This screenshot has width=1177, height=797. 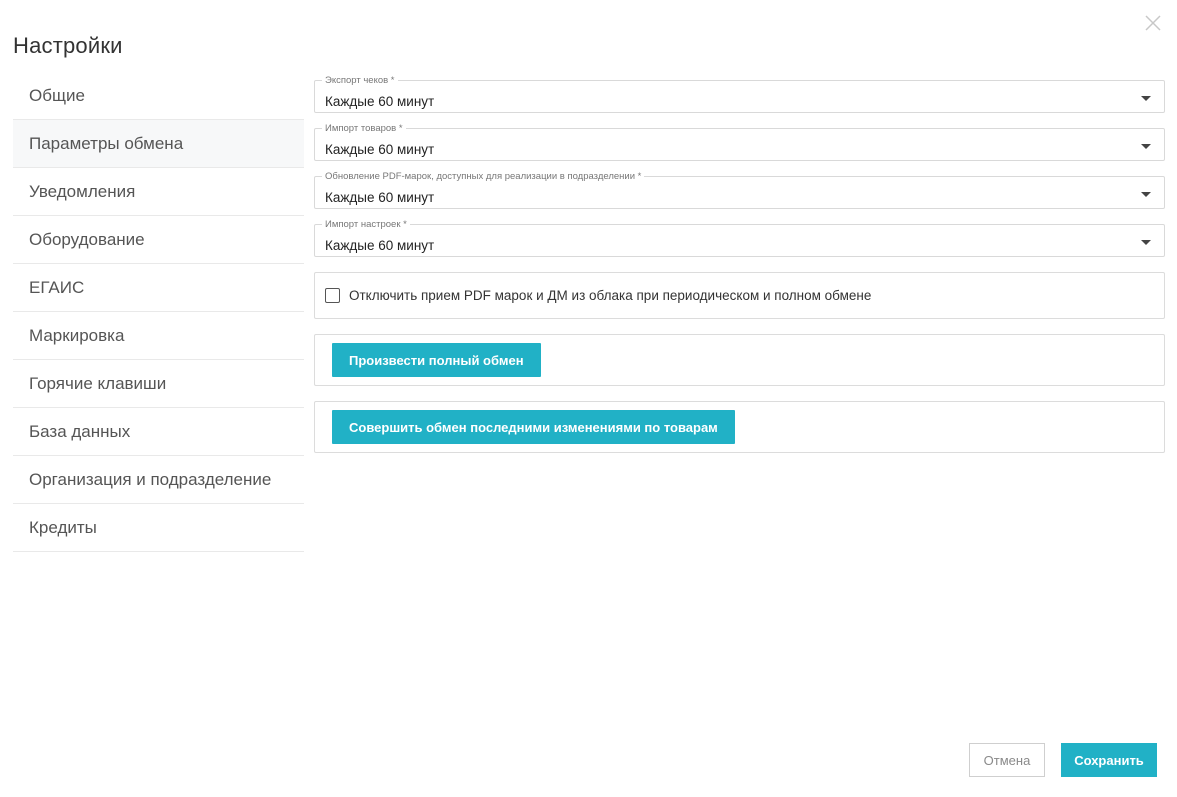 What do you see at coordinates (106, 143) in the screenshot?
I see `sidebar-item-label: Параметры обмена` at bounding box center [106, 143].